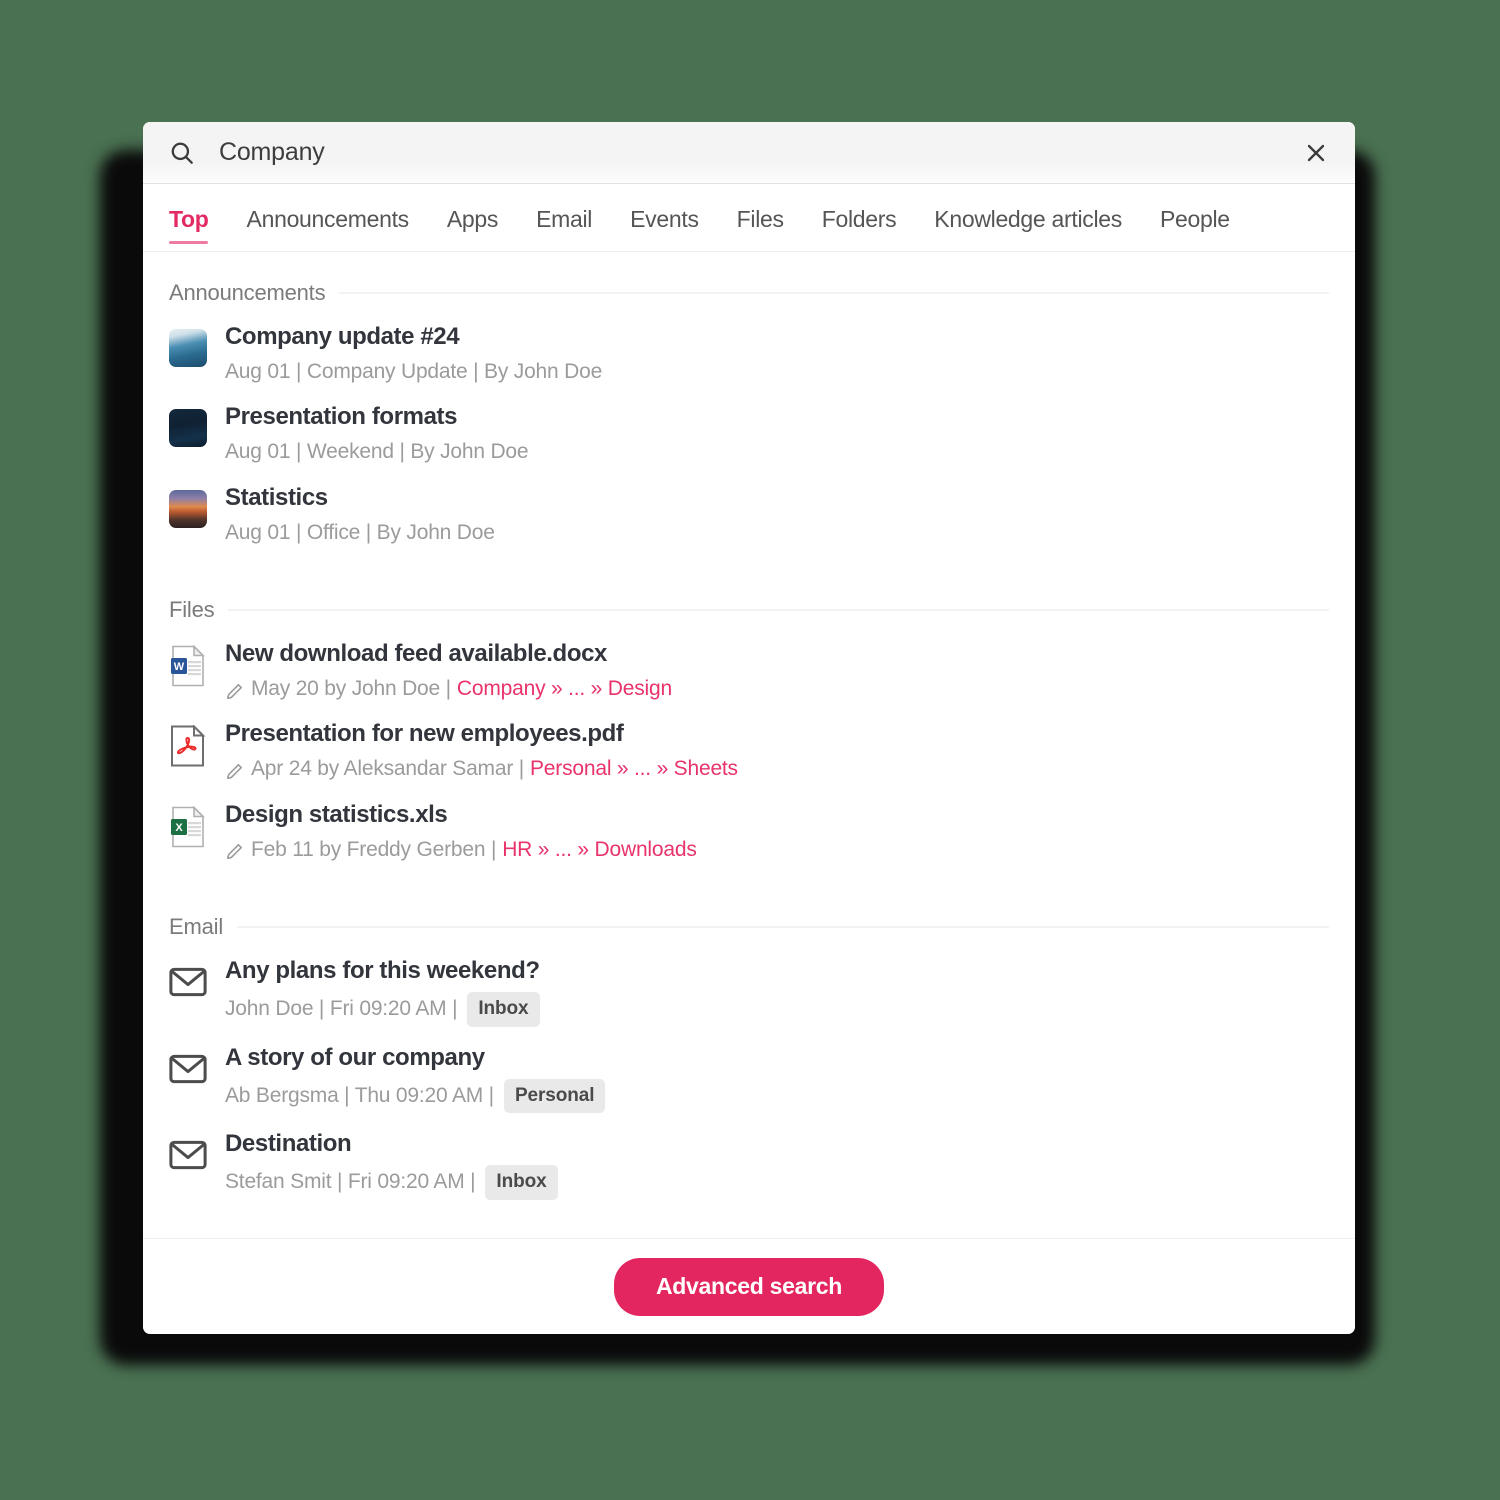 This screenshot has height=1500, width=1500. What do you see at coordinates (360, 532) in the screenshot?
I see `result-meta: Aug 01 | Office | By John Doe` at bounding box center [360, 532].